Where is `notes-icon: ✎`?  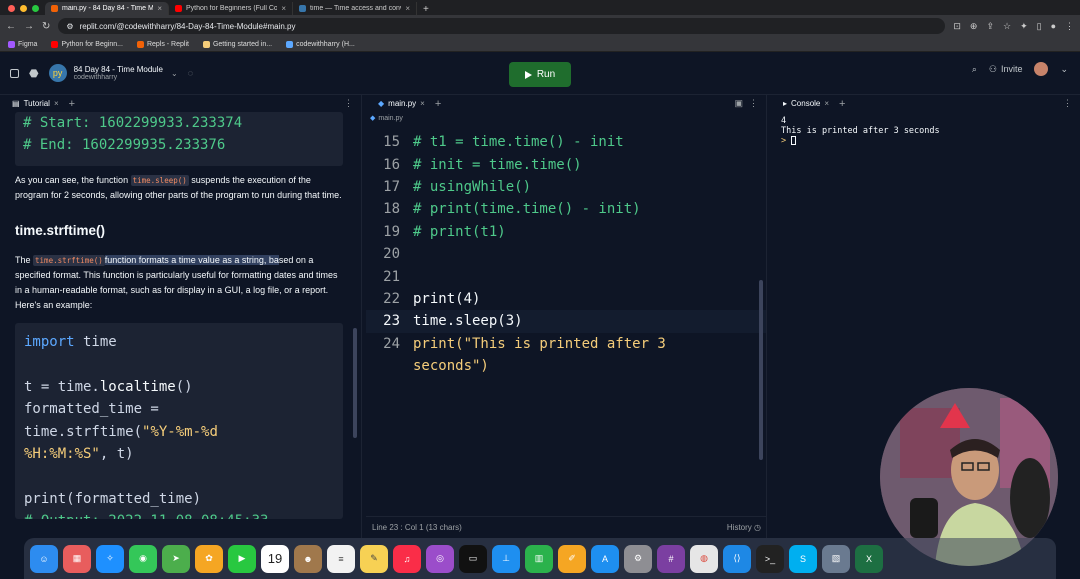
notes-icon: ✎ is located at coordinates (374, 558).